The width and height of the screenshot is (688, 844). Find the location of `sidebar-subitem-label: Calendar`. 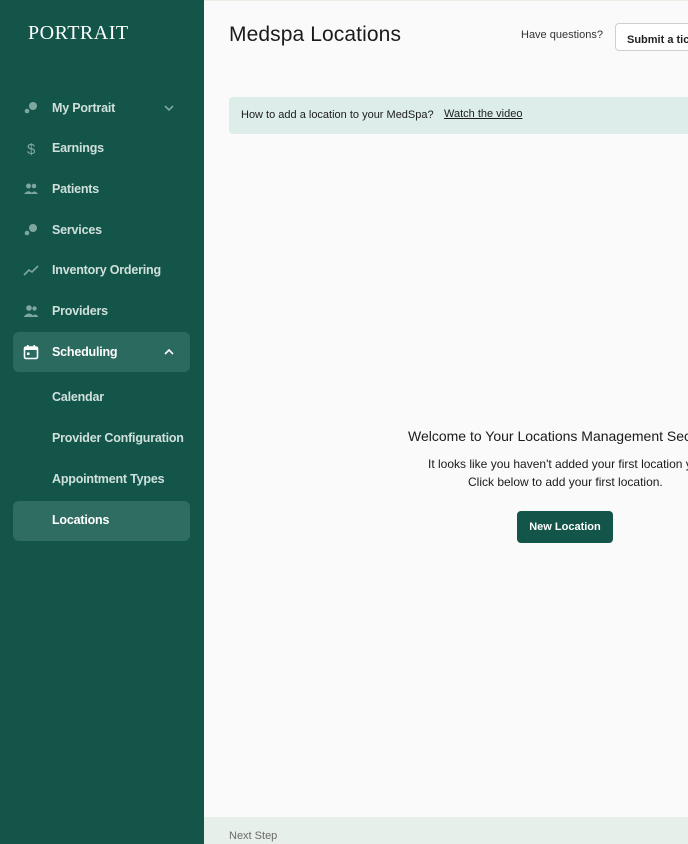

sidebar-subitem-label: Calendar is located at coordinates (78, 397).